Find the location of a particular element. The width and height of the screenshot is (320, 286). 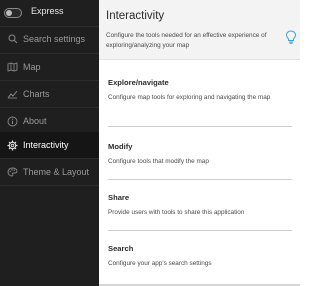

section-description: Configure your app's search settings is located at coordinates (160, 263).